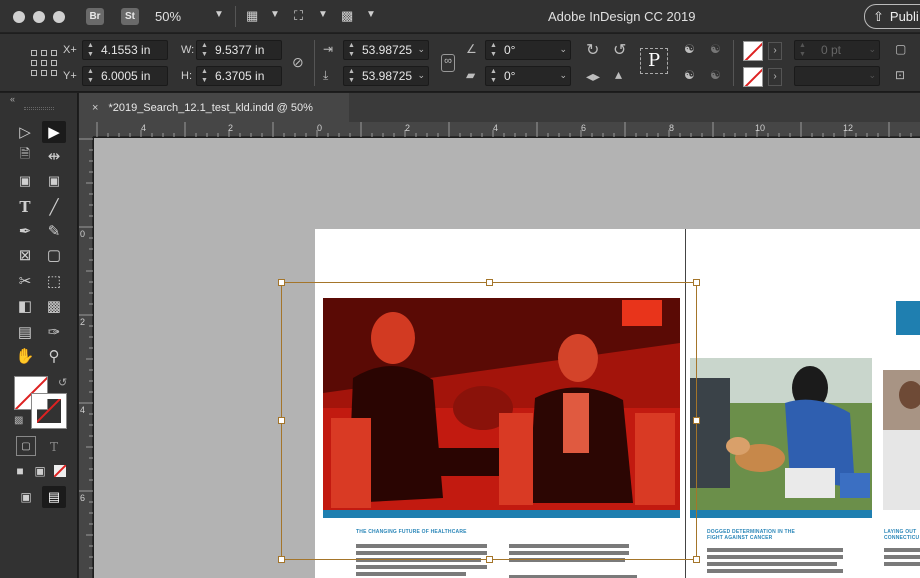  What do you see at coordinates (59, 17) in the screenshot?
I see `window-zoom-button` at bounding box center [59, 17].